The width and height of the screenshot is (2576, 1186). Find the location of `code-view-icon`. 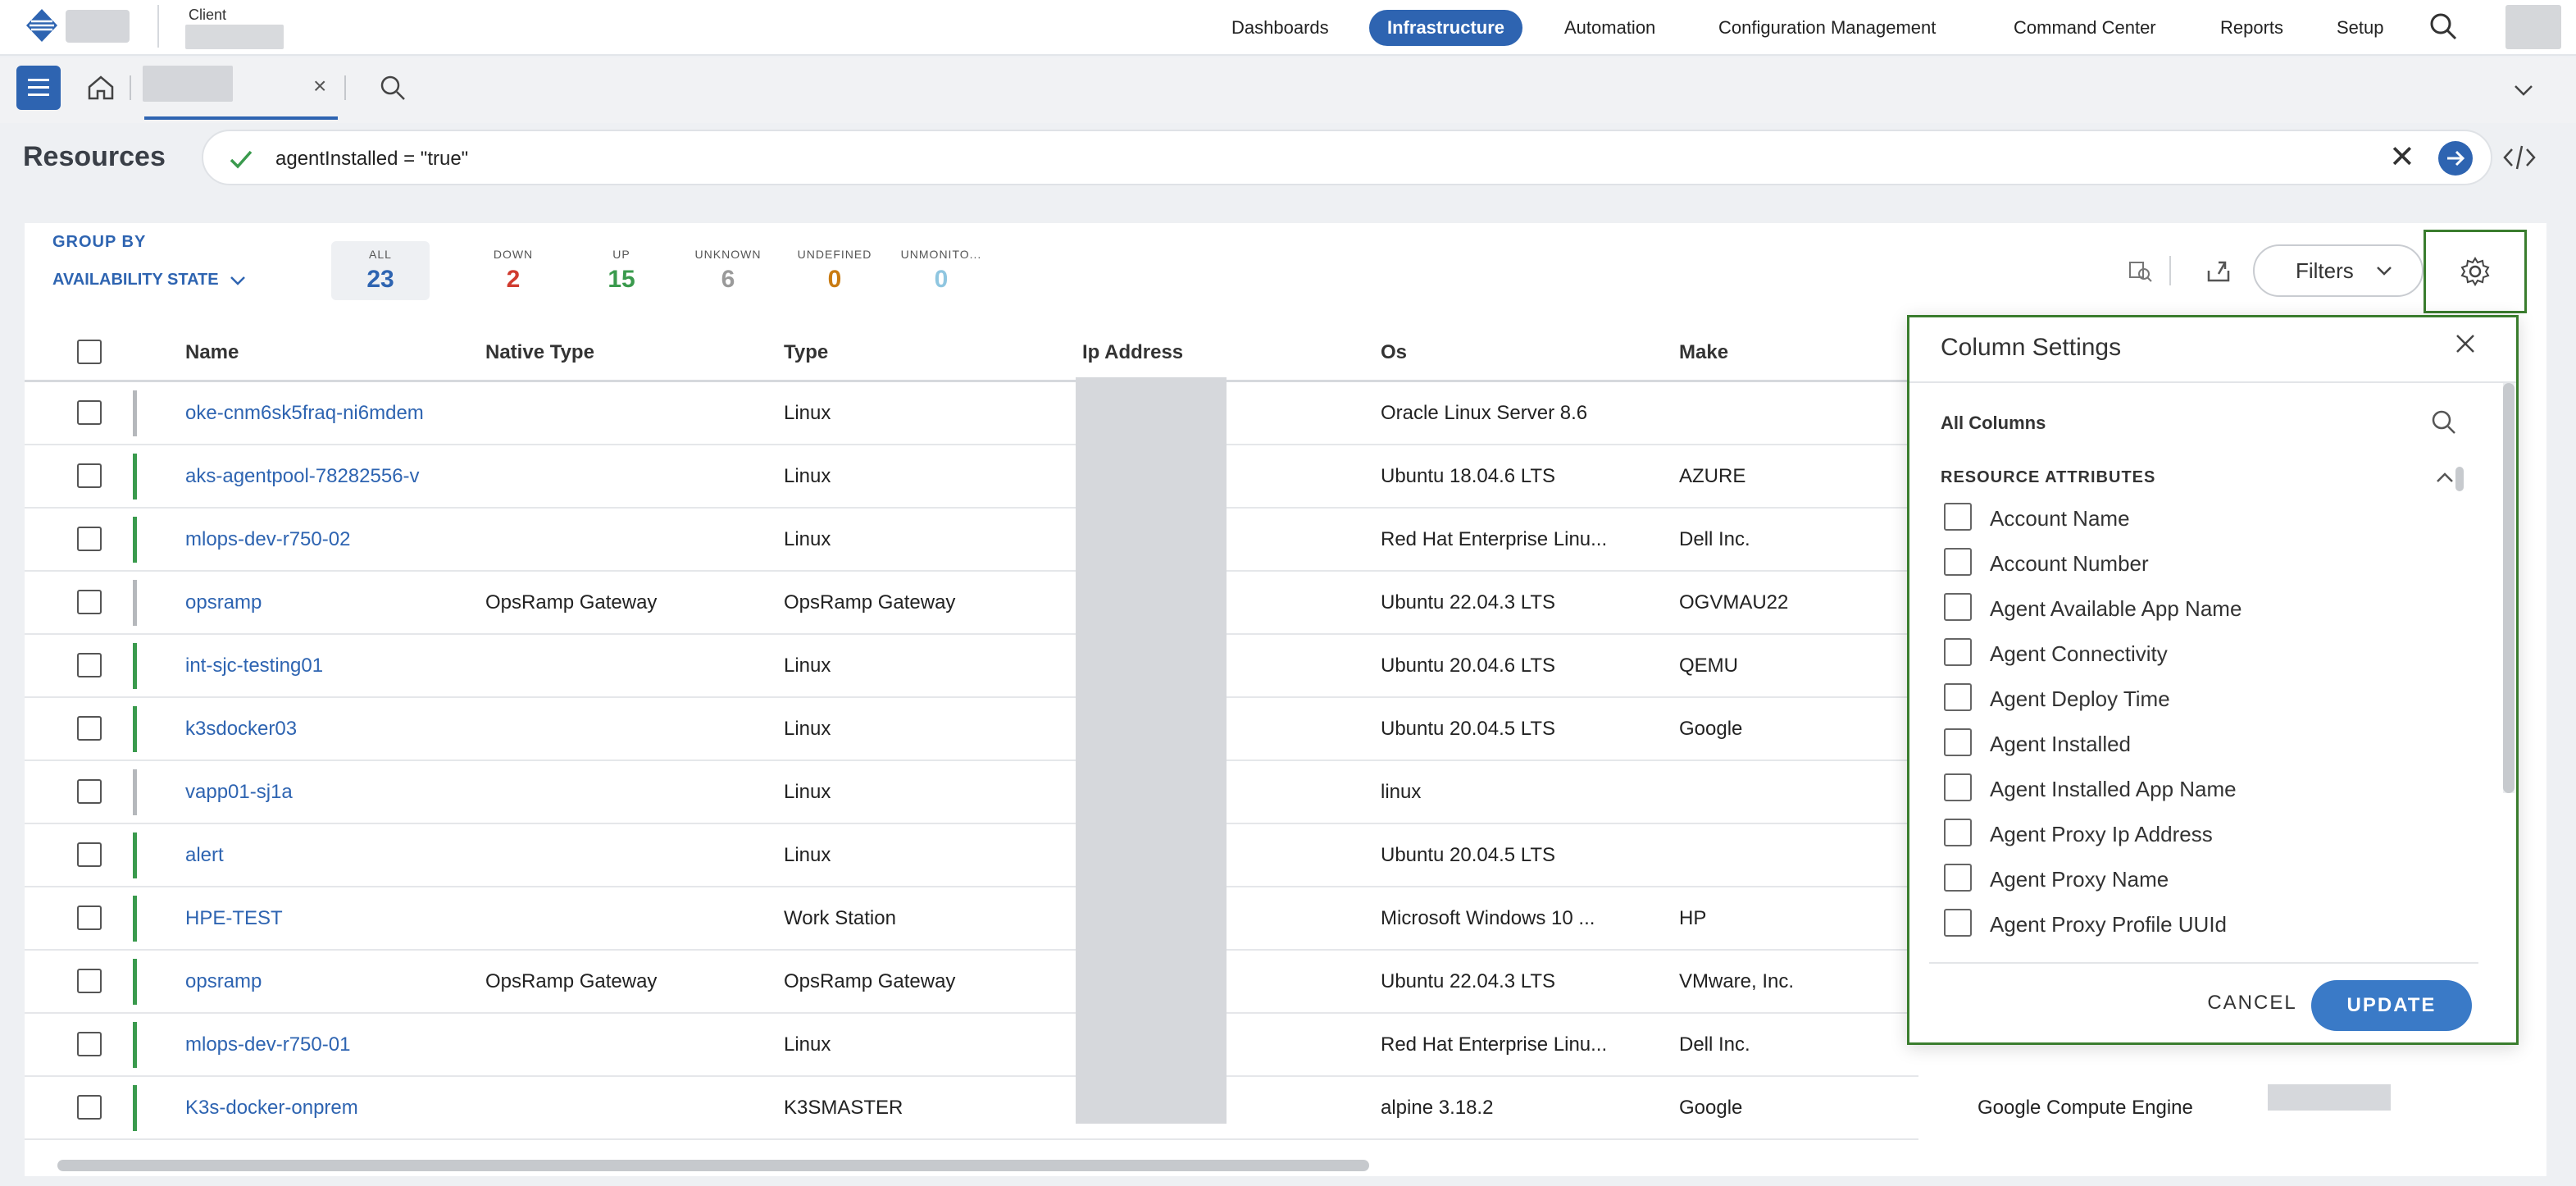

code-view-icon is located at coordinates (2519, 157).